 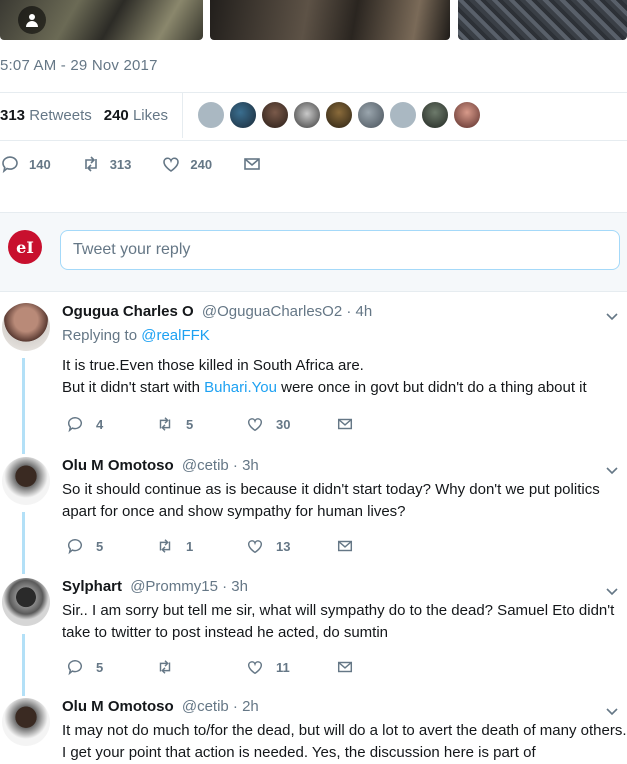 What do you see at coordinates (291, 667) in the screenshot?
I see `like-button: 11` at bounding box center [291, 667].